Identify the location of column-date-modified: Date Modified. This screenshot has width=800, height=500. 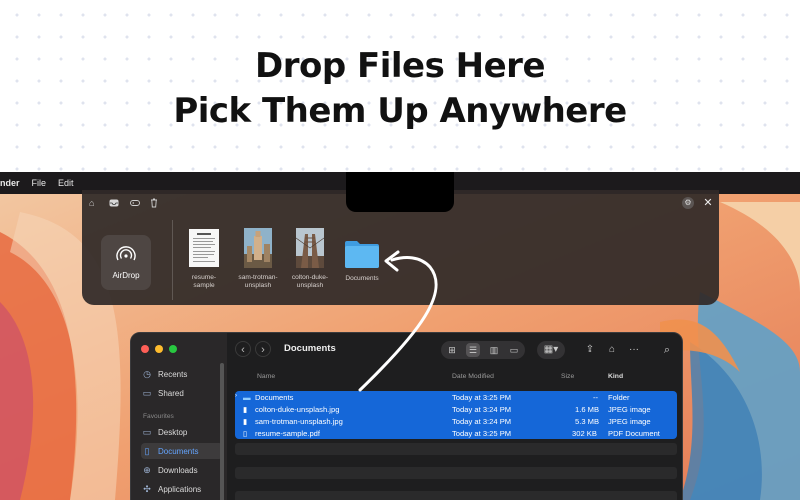
(473, 376).